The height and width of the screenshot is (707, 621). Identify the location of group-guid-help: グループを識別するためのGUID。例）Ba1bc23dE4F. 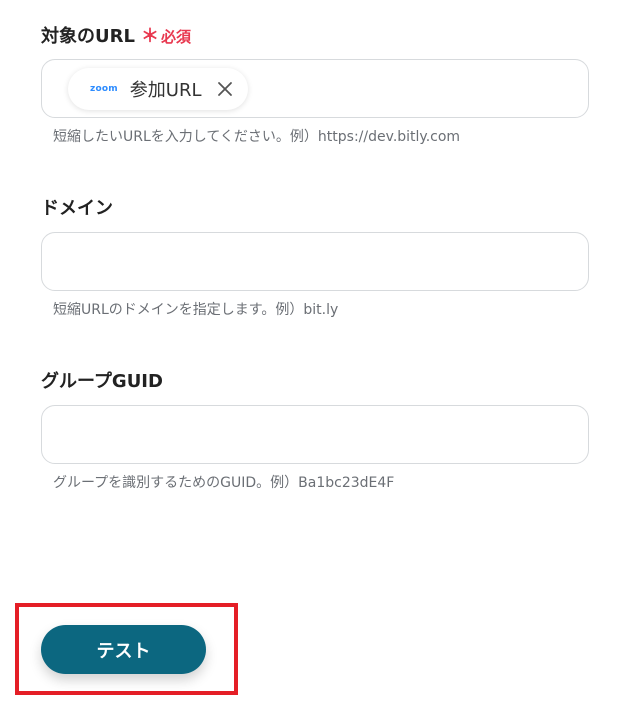
(224, 483).